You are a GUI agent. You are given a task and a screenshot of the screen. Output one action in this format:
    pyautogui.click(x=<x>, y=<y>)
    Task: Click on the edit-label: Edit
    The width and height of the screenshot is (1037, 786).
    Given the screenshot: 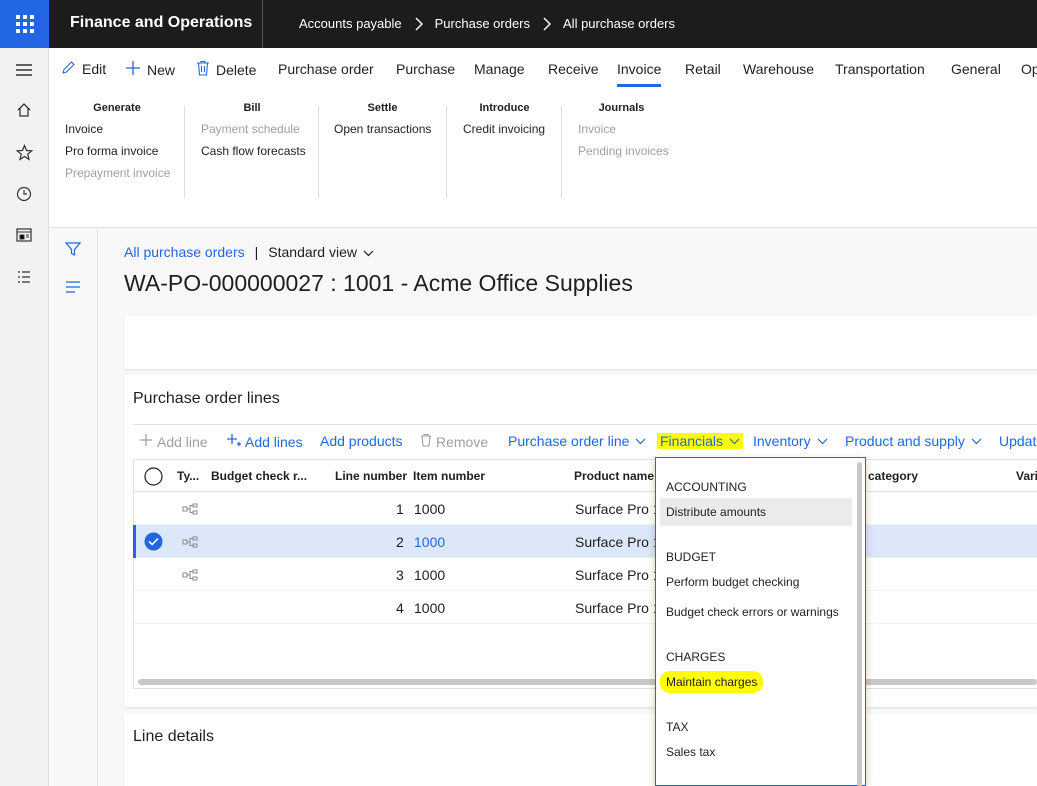 What is the action you would take?
    pyautogui.click(x=94, y=69)
    